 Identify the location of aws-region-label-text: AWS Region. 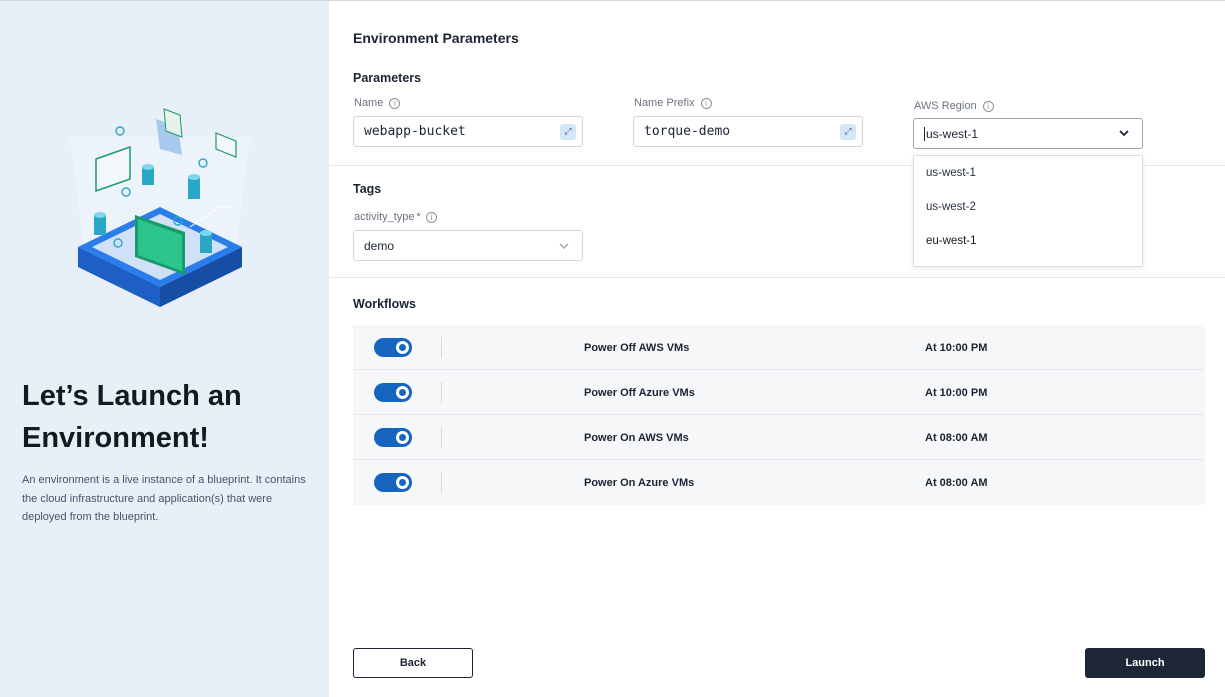
(945, 106).